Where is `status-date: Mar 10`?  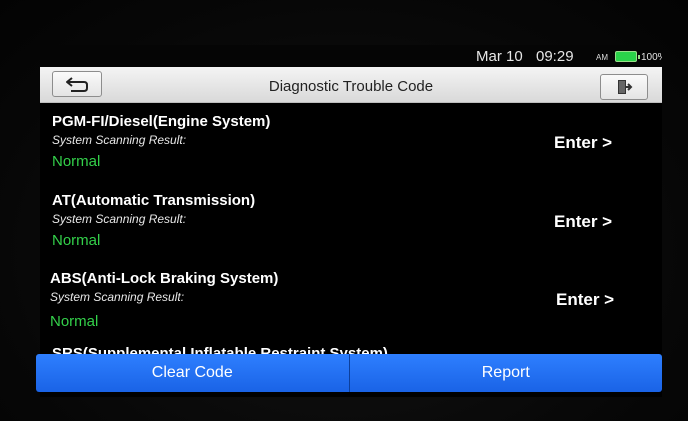 status-date: Mar 10 is located at coordinates (499, 56).